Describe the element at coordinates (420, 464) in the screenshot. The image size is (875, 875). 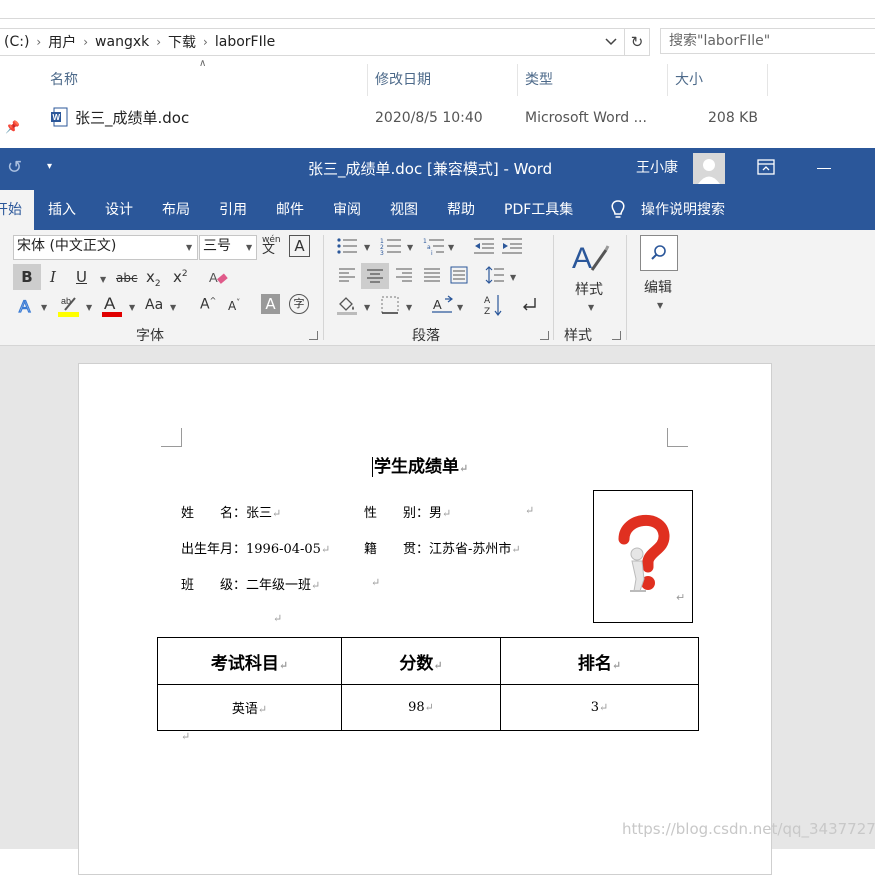
I see `document-title: 学生成绩单↵` at that location.